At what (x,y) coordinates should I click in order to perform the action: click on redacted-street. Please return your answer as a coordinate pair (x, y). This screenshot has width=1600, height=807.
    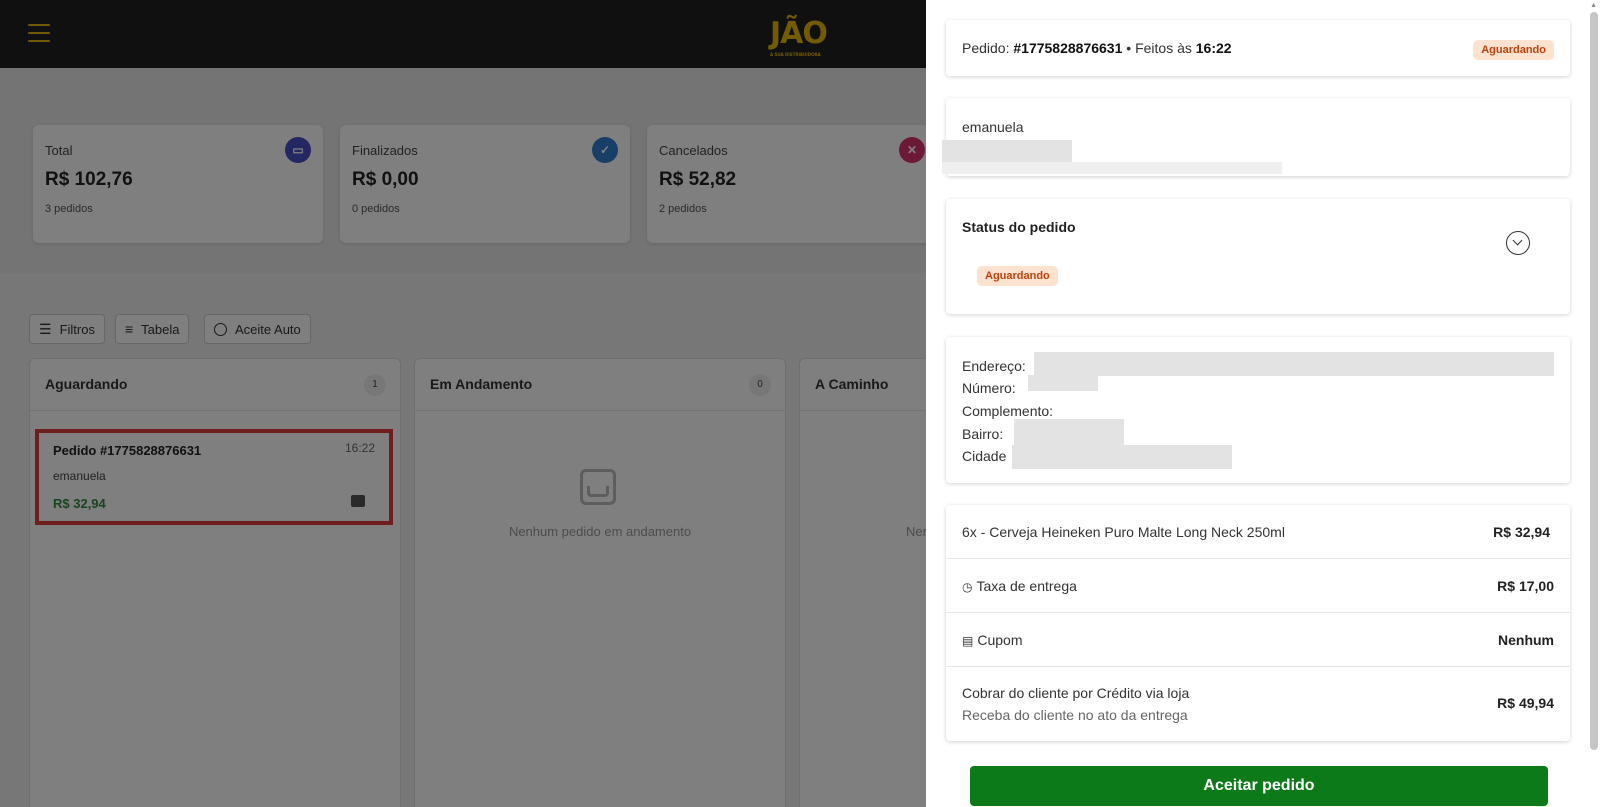
    Looking at the image, I should click on (1294, 364).